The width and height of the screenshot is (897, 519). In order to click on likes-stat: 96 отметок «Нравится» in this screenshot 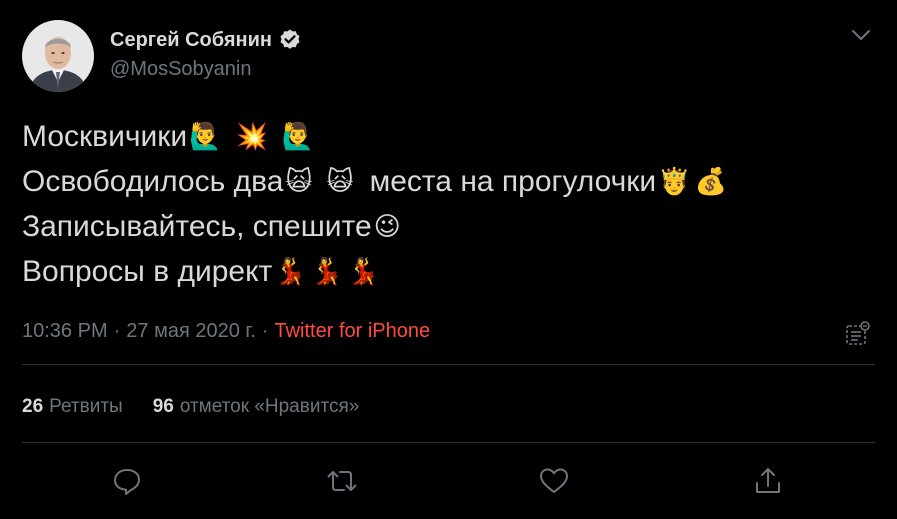, I will do `click(256, 407)`.